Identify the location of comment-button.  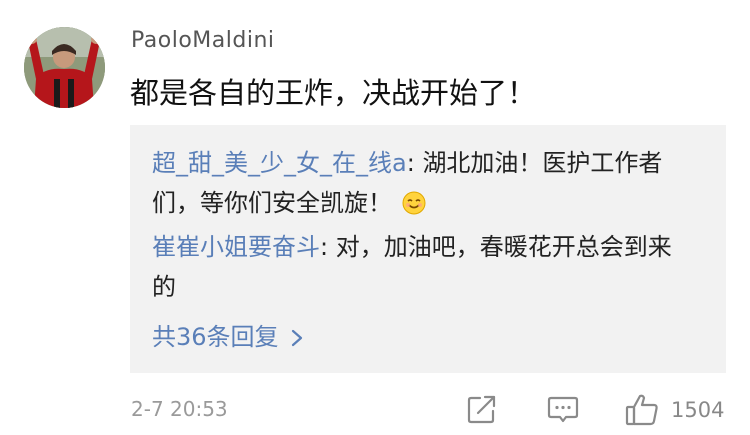
(563, 409).